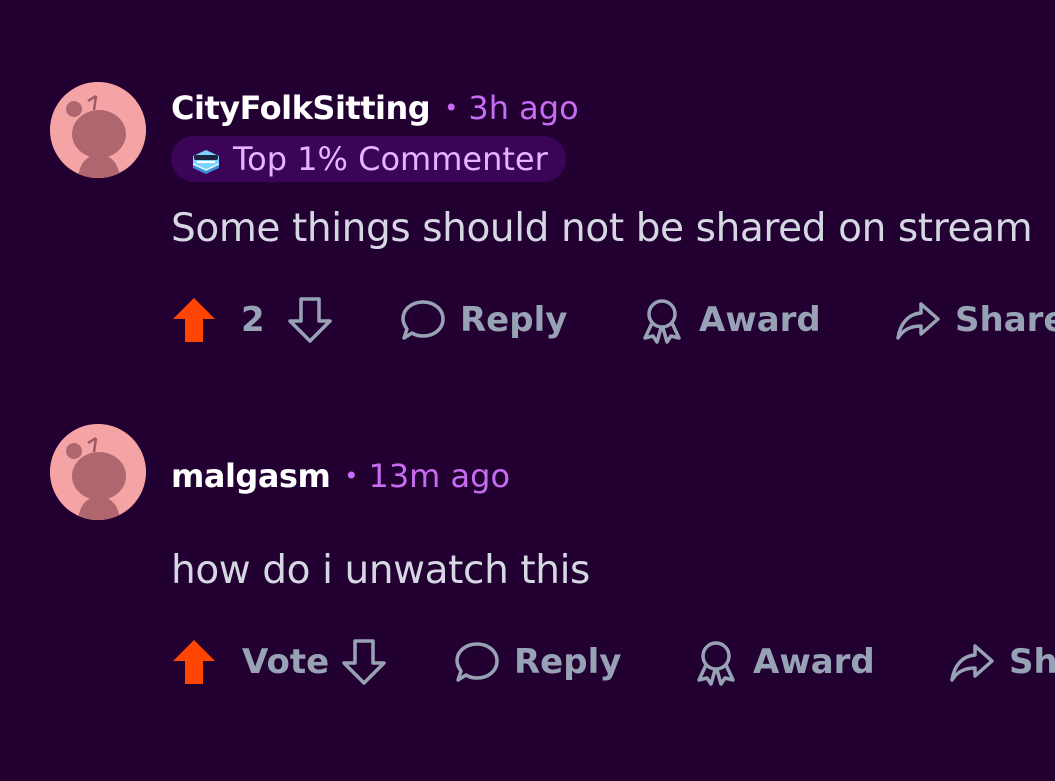 The height and width of the screenshot is (781, 1055). I want to click on comment-header: CityFolkSitting • 3h ago, so click(375, 108).